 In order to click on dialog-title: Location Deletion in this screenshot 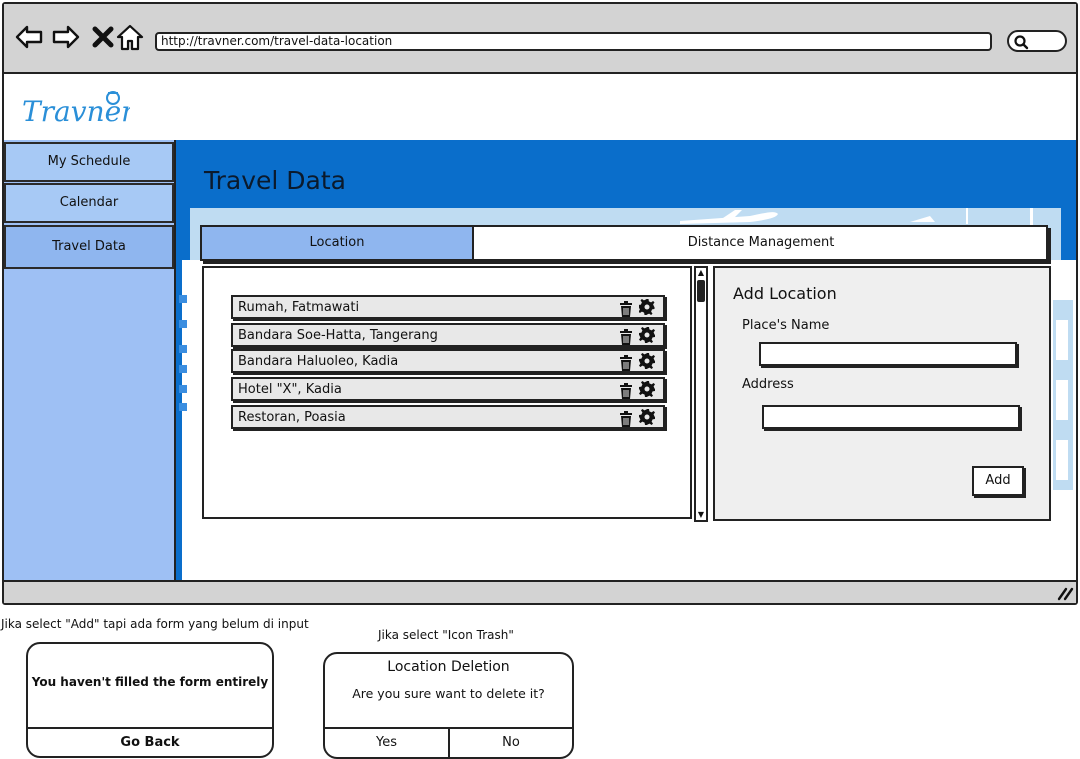, I will do `click(448, 667)`.